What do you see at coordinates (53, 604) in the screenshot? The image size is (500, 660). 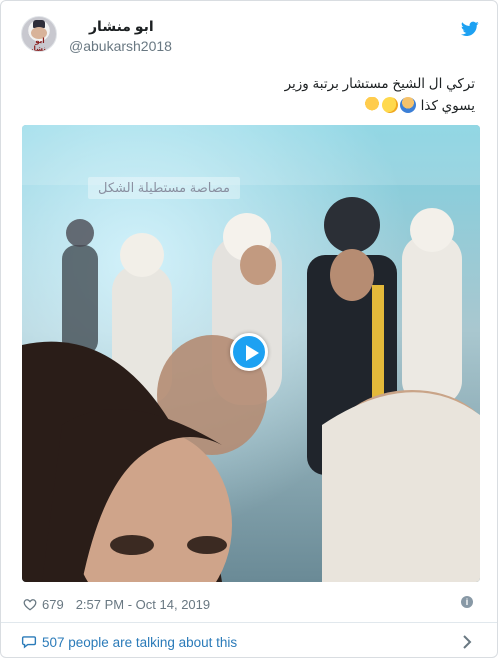 I see `like-count: 679` at bounding box center [53, 604].